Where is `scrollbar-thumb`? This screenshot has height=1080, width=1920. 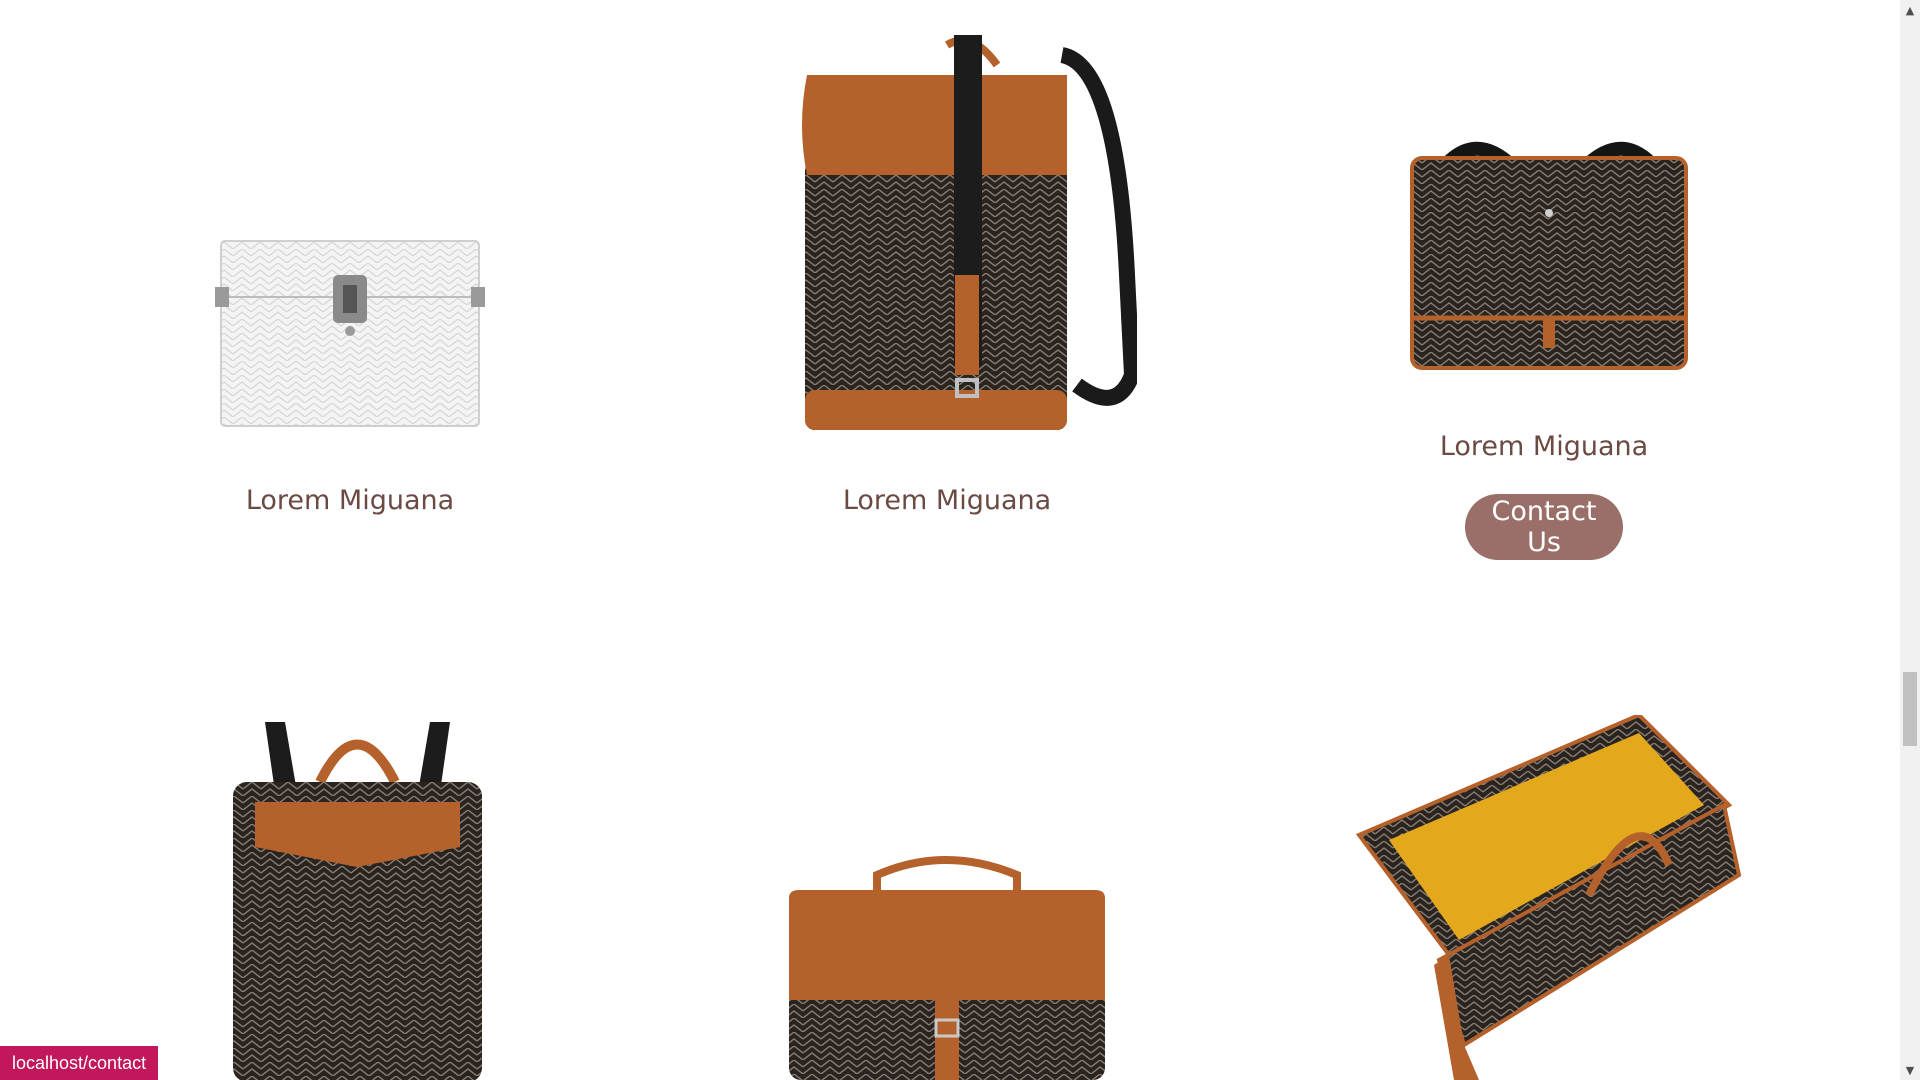 scrollbar-thumb is located at coordinates (1910, 709).